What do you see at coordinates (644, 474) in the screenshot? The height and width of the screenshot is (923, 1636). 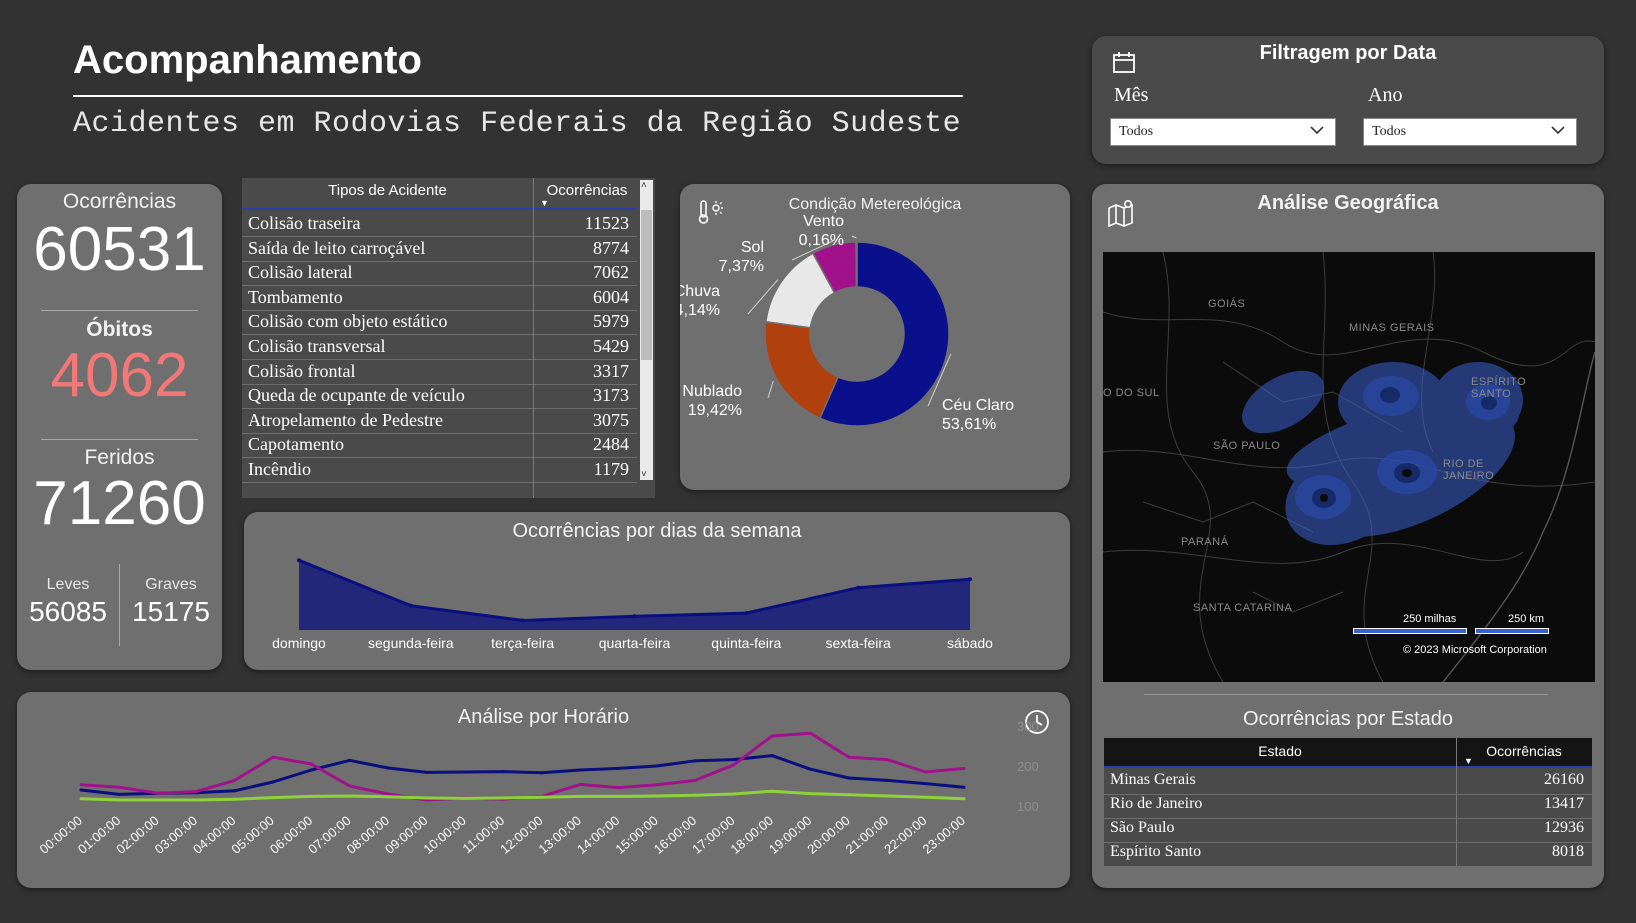 I see `scroll-down-icon: ˅` at bounding box center [644, 474].